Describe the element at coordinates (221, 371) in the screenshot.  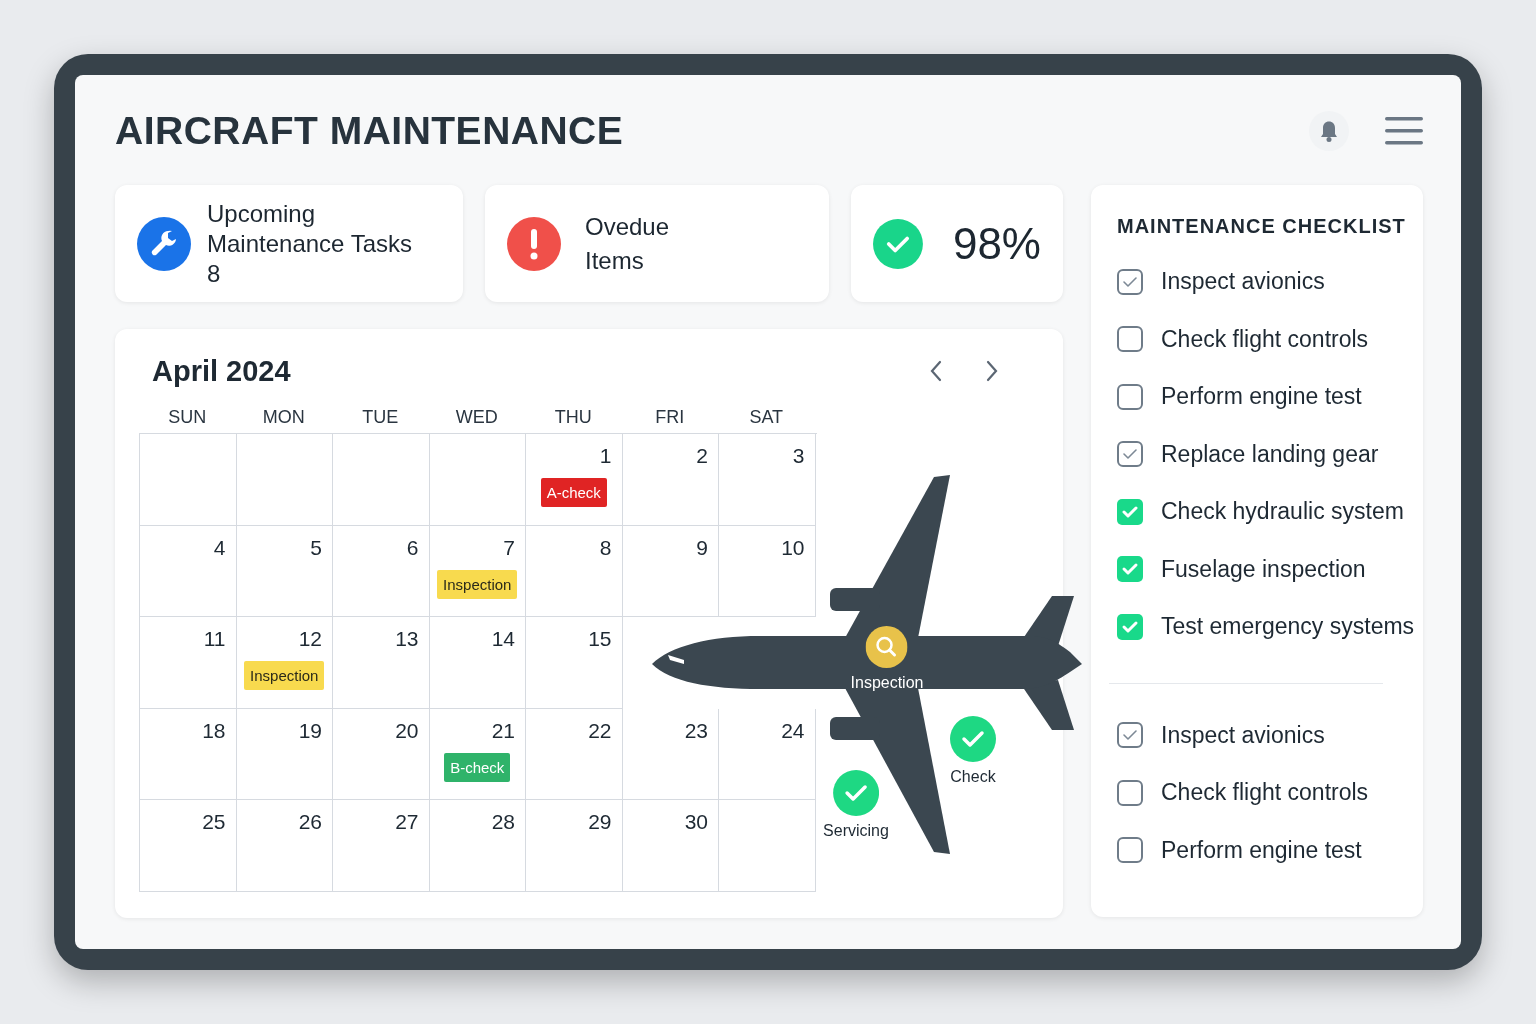
I see `month-title: April 2024` at that location.